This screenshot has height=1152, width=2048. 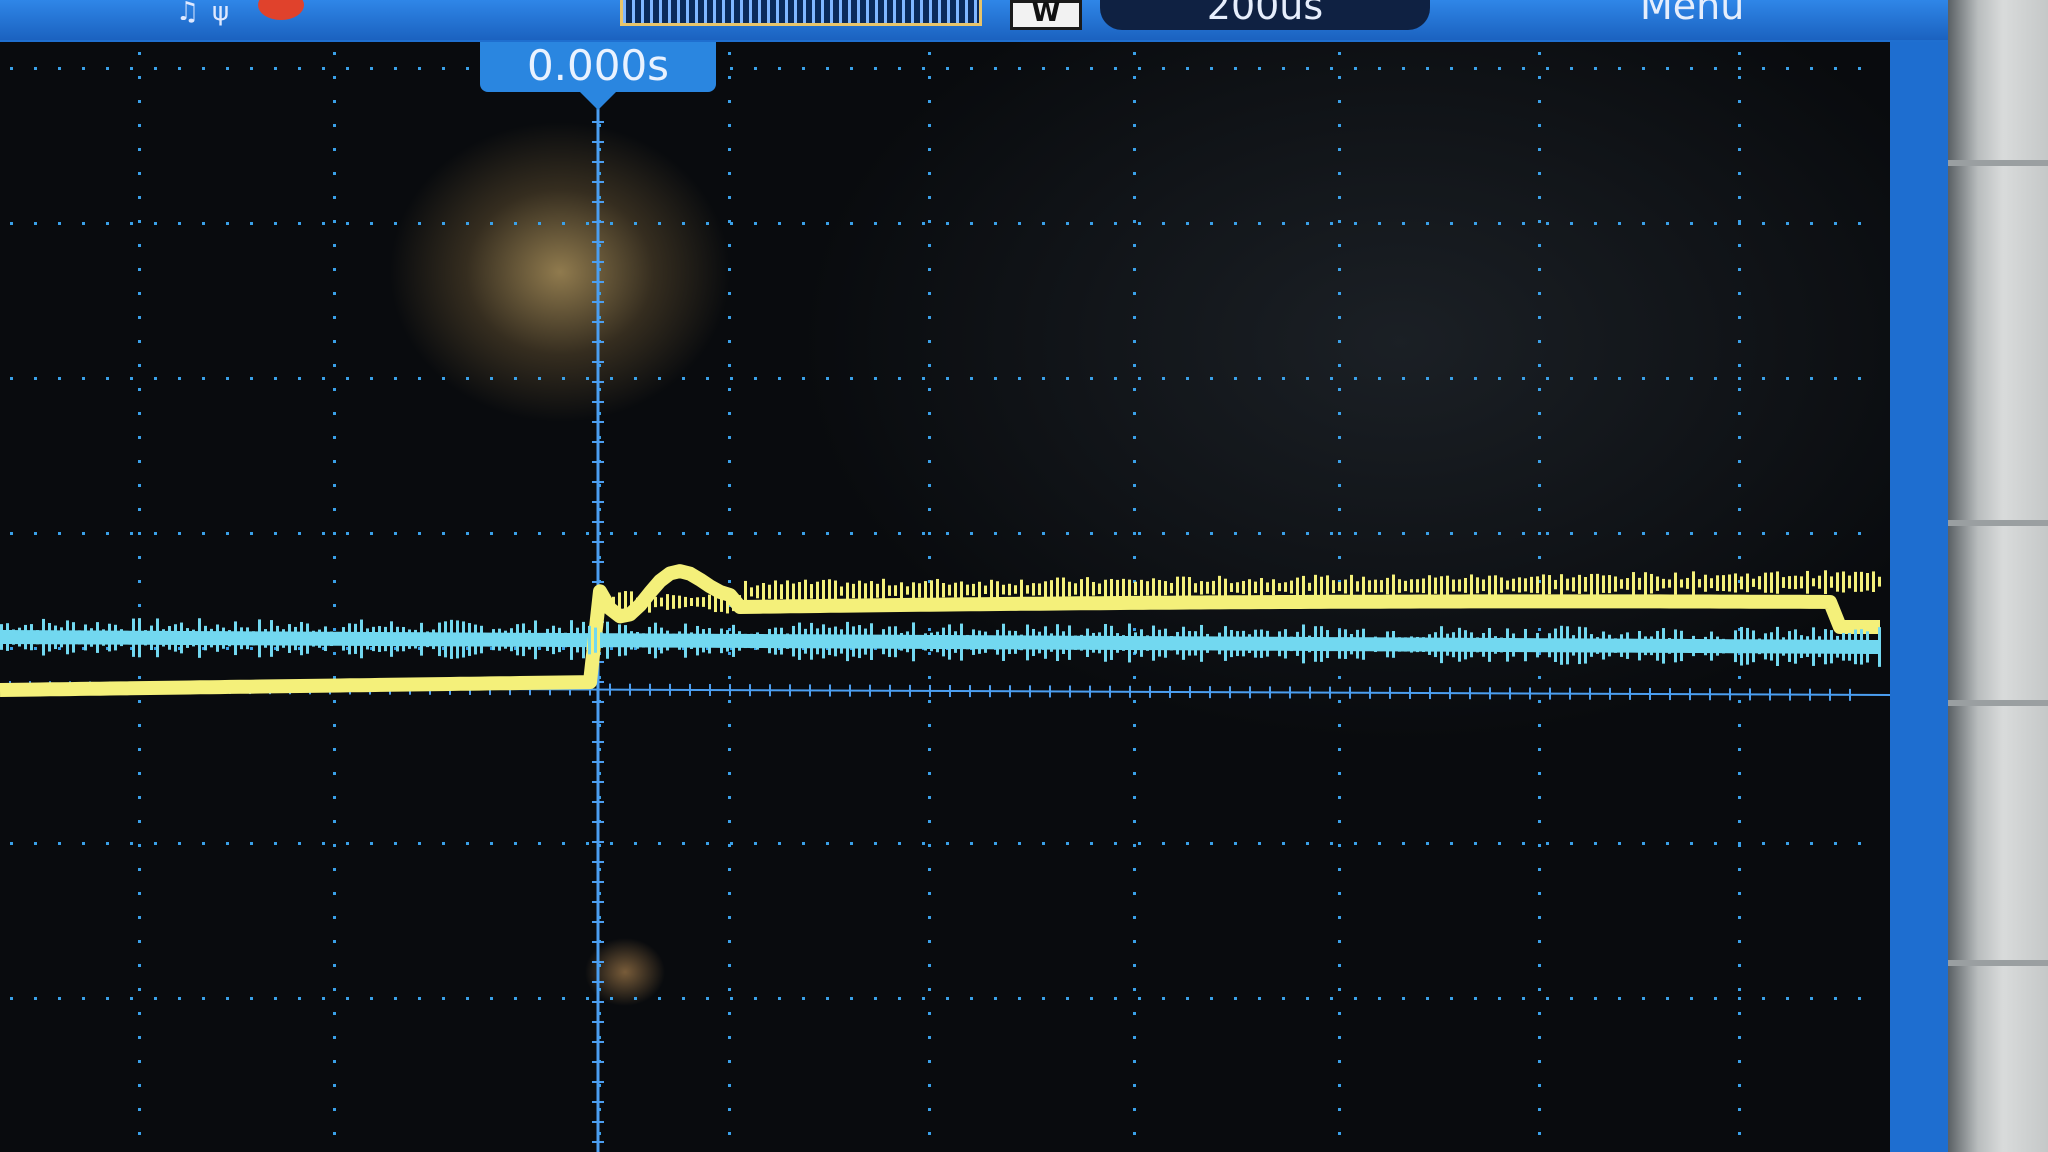 What do you see at coordinates (281, 10) in the screenshot?
I see `record-dot-icon` at bounding box center [281, 10].